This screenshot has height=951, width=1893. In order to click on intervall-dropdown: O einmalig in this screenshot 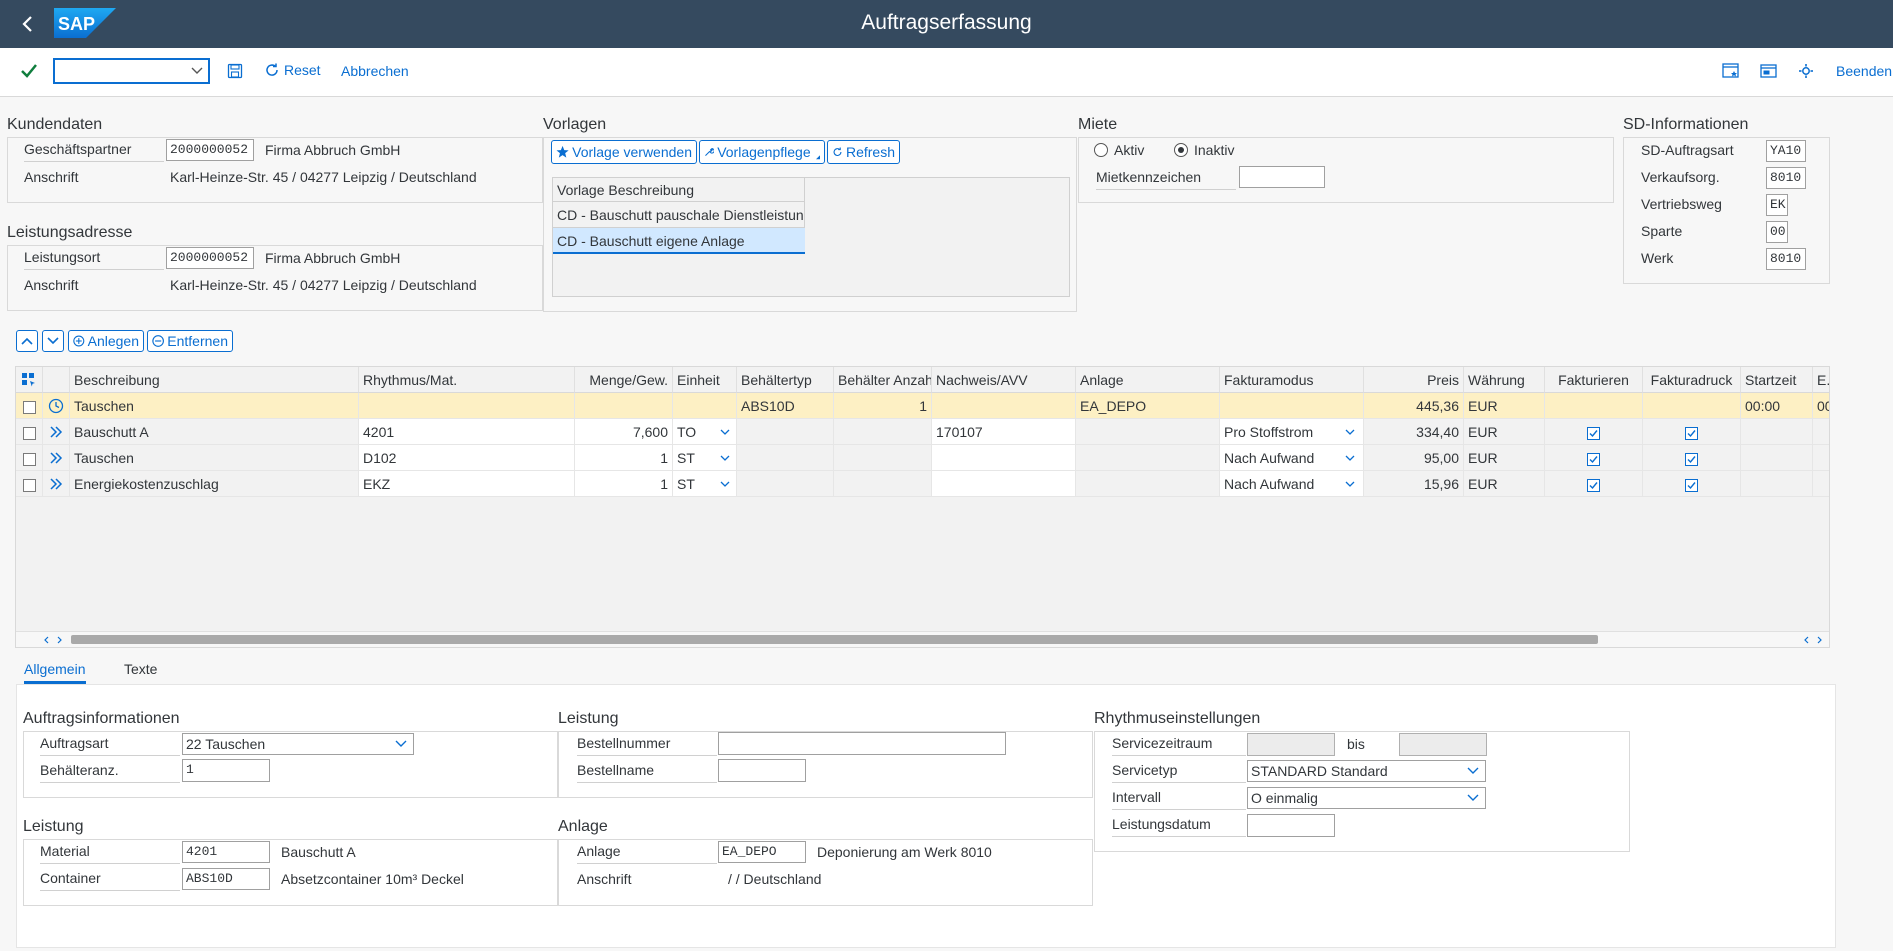, I will do `click(1366, 798)`.